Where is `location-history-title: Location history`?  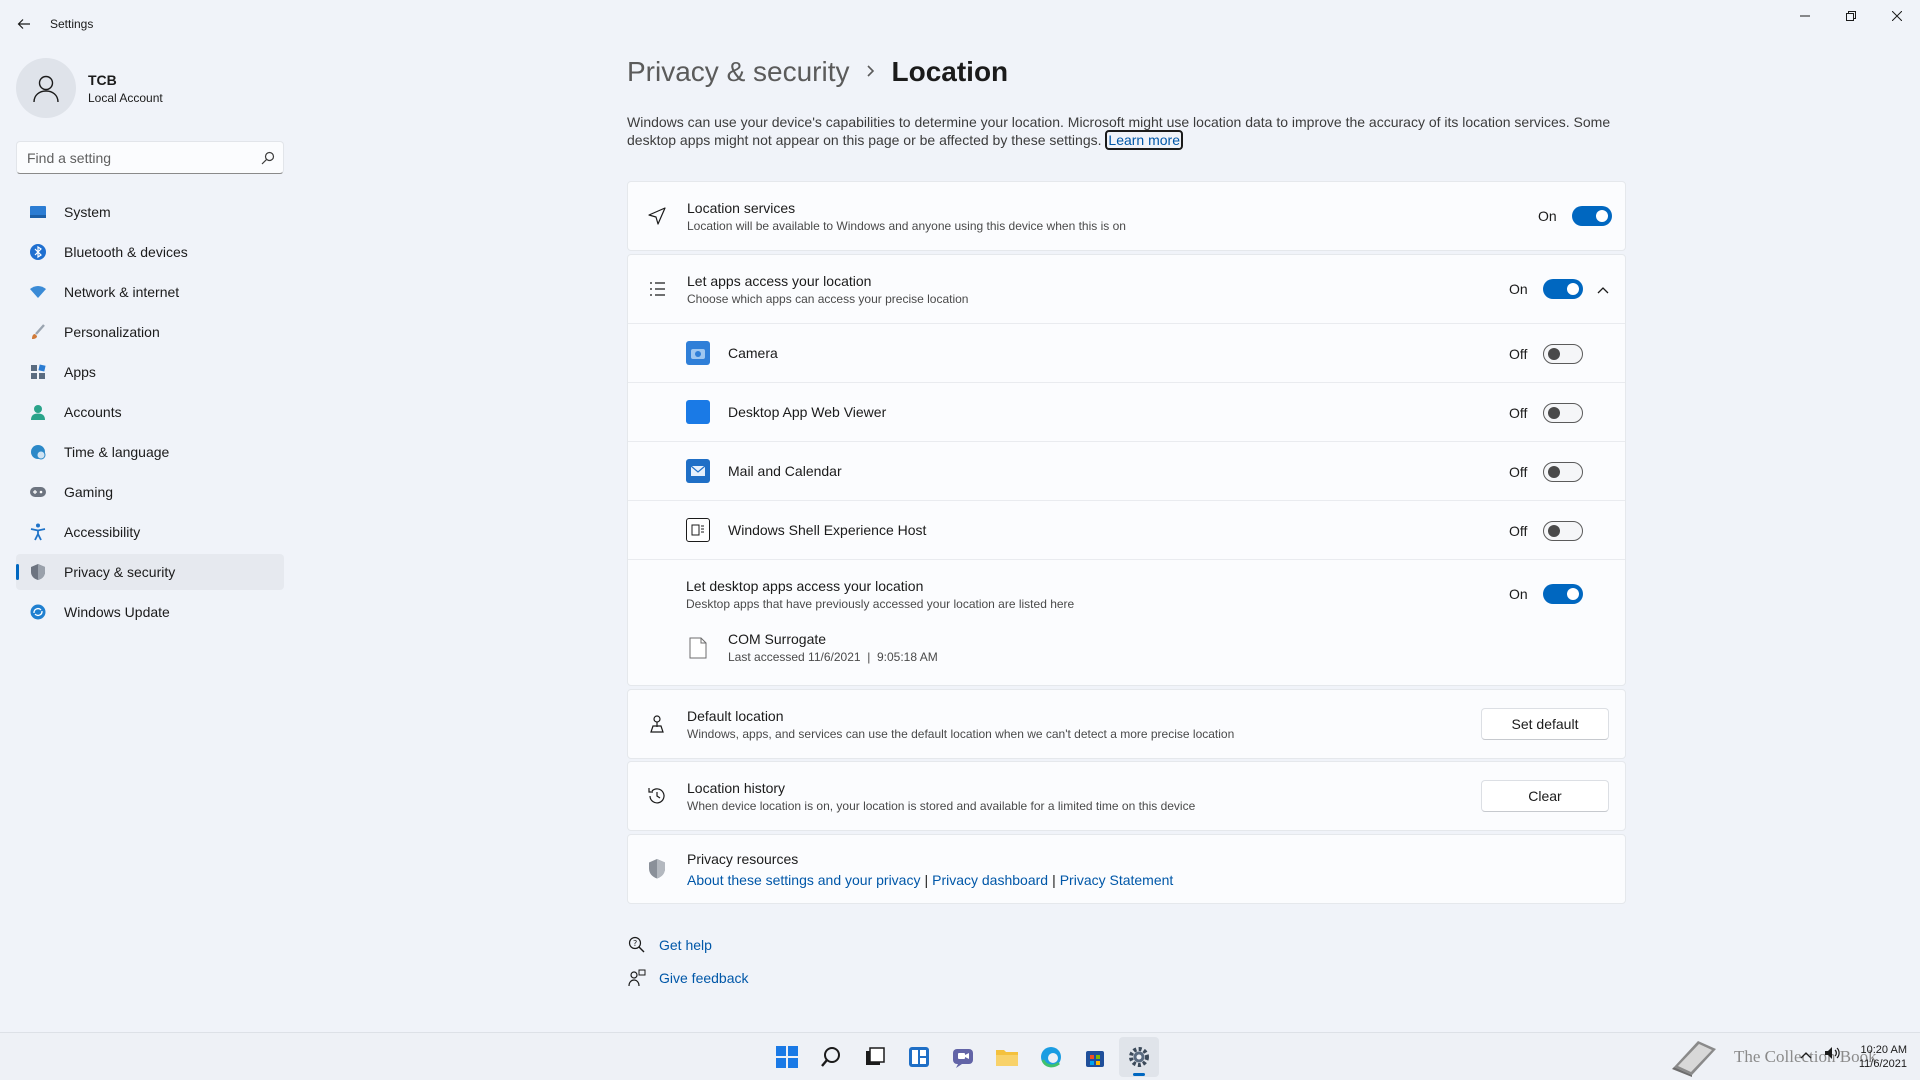
location-history-title: Location history is located at coordinates (736, 787).